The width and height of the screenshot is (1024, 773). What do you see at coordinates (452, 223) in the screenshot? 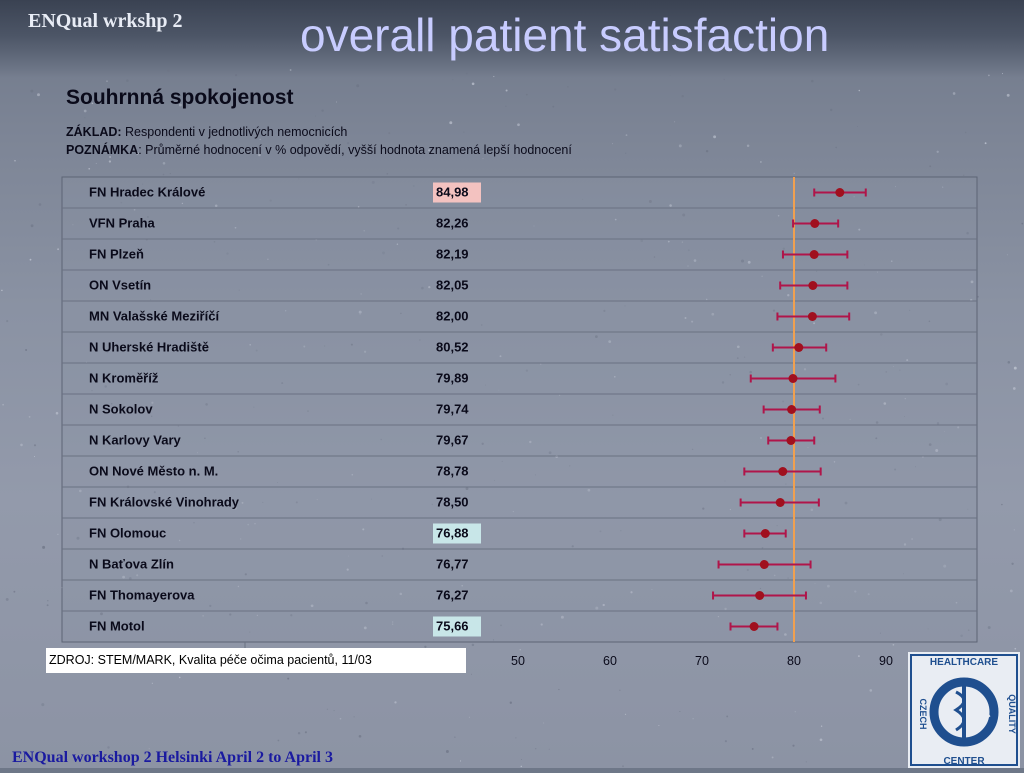
I see `value-label: 82,26` at bounding box center [452, 223].